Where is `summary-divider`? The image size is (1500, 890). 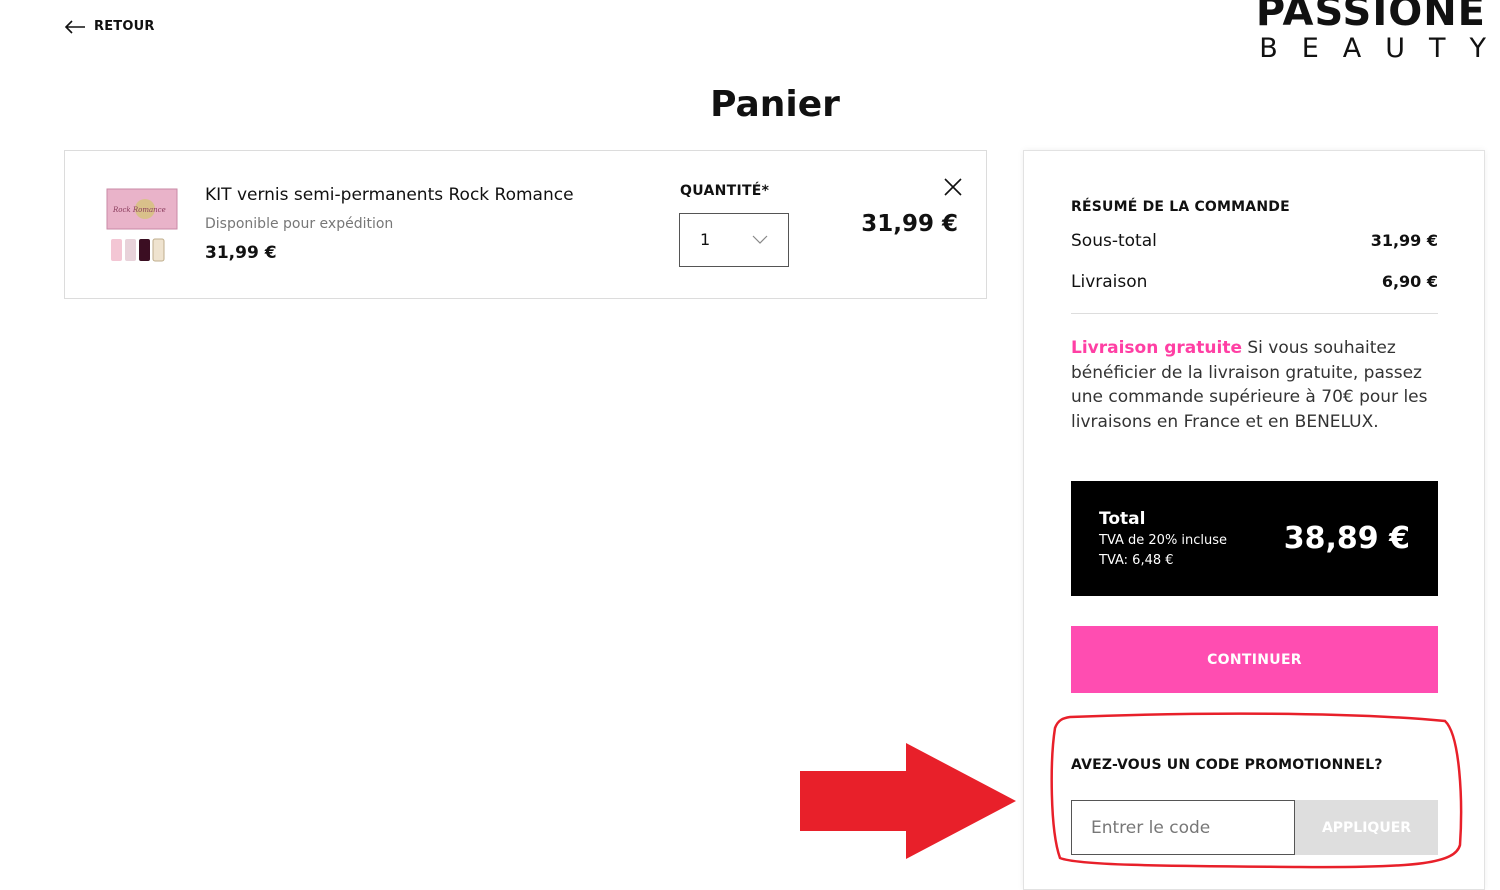 summary-divider is located at coordinates (1254, 313).